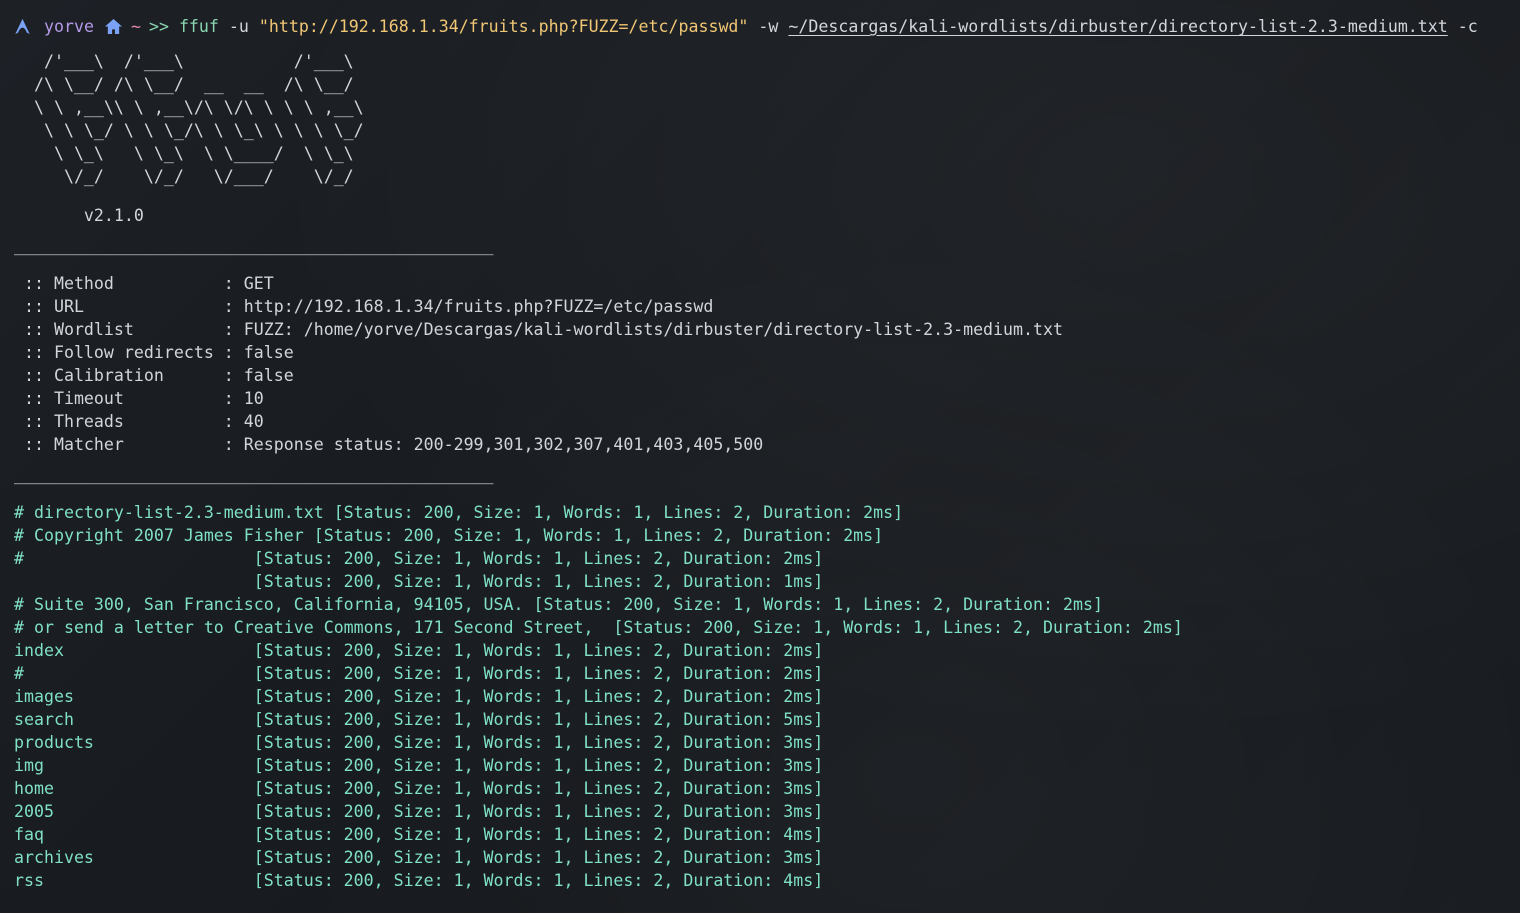 This screenshot has width=1520, height=913. Describe the element at coordinates (79, 215) in the screenshot. I see `ffuf-version: v2.1.0` at that location.